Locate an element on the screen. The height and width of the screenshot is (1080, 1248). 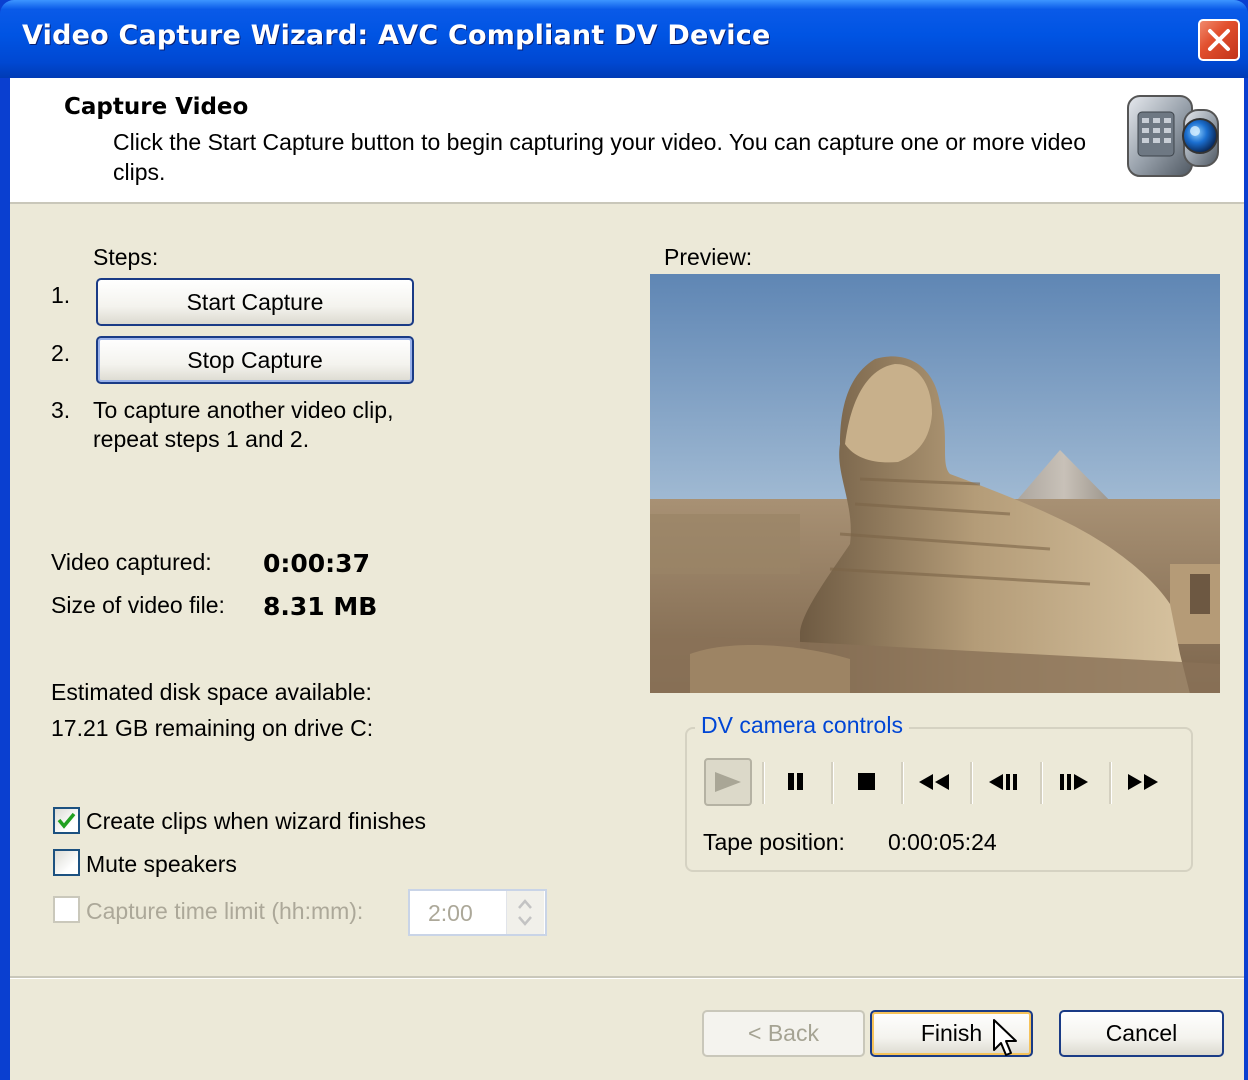
close-button is located at coordinates (1219, 40).